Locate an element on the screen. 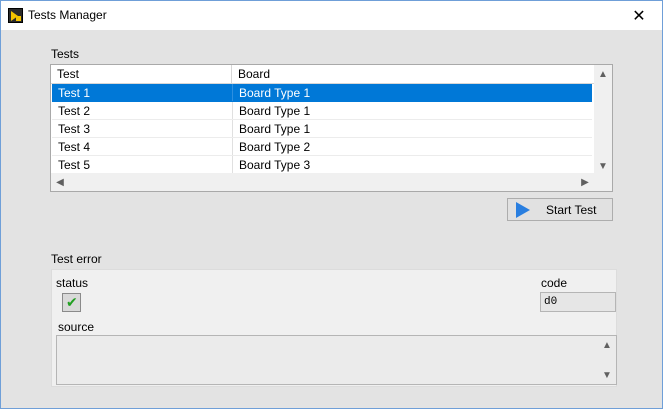  close-icon: ✕ is located at coordinates (639, 16).